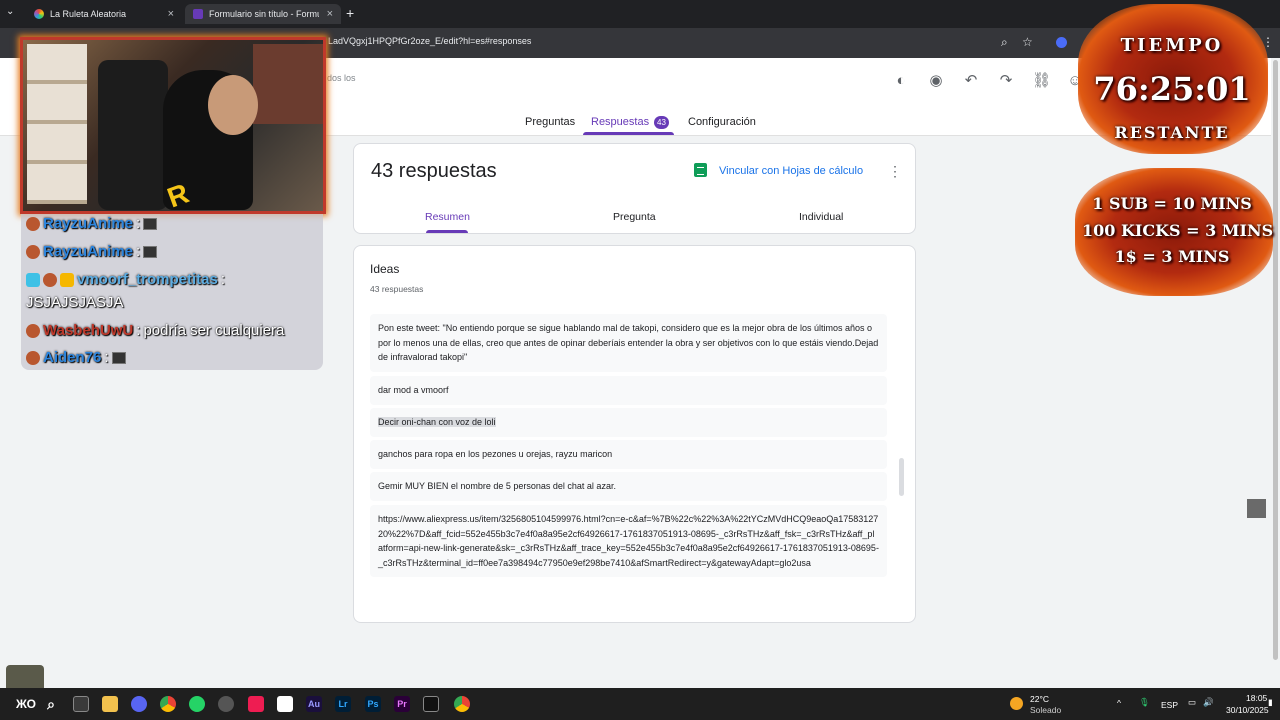  Describe the element at coordinates (1256, 698) in the screenshot. I see `clock-time: 18:05` at that location.